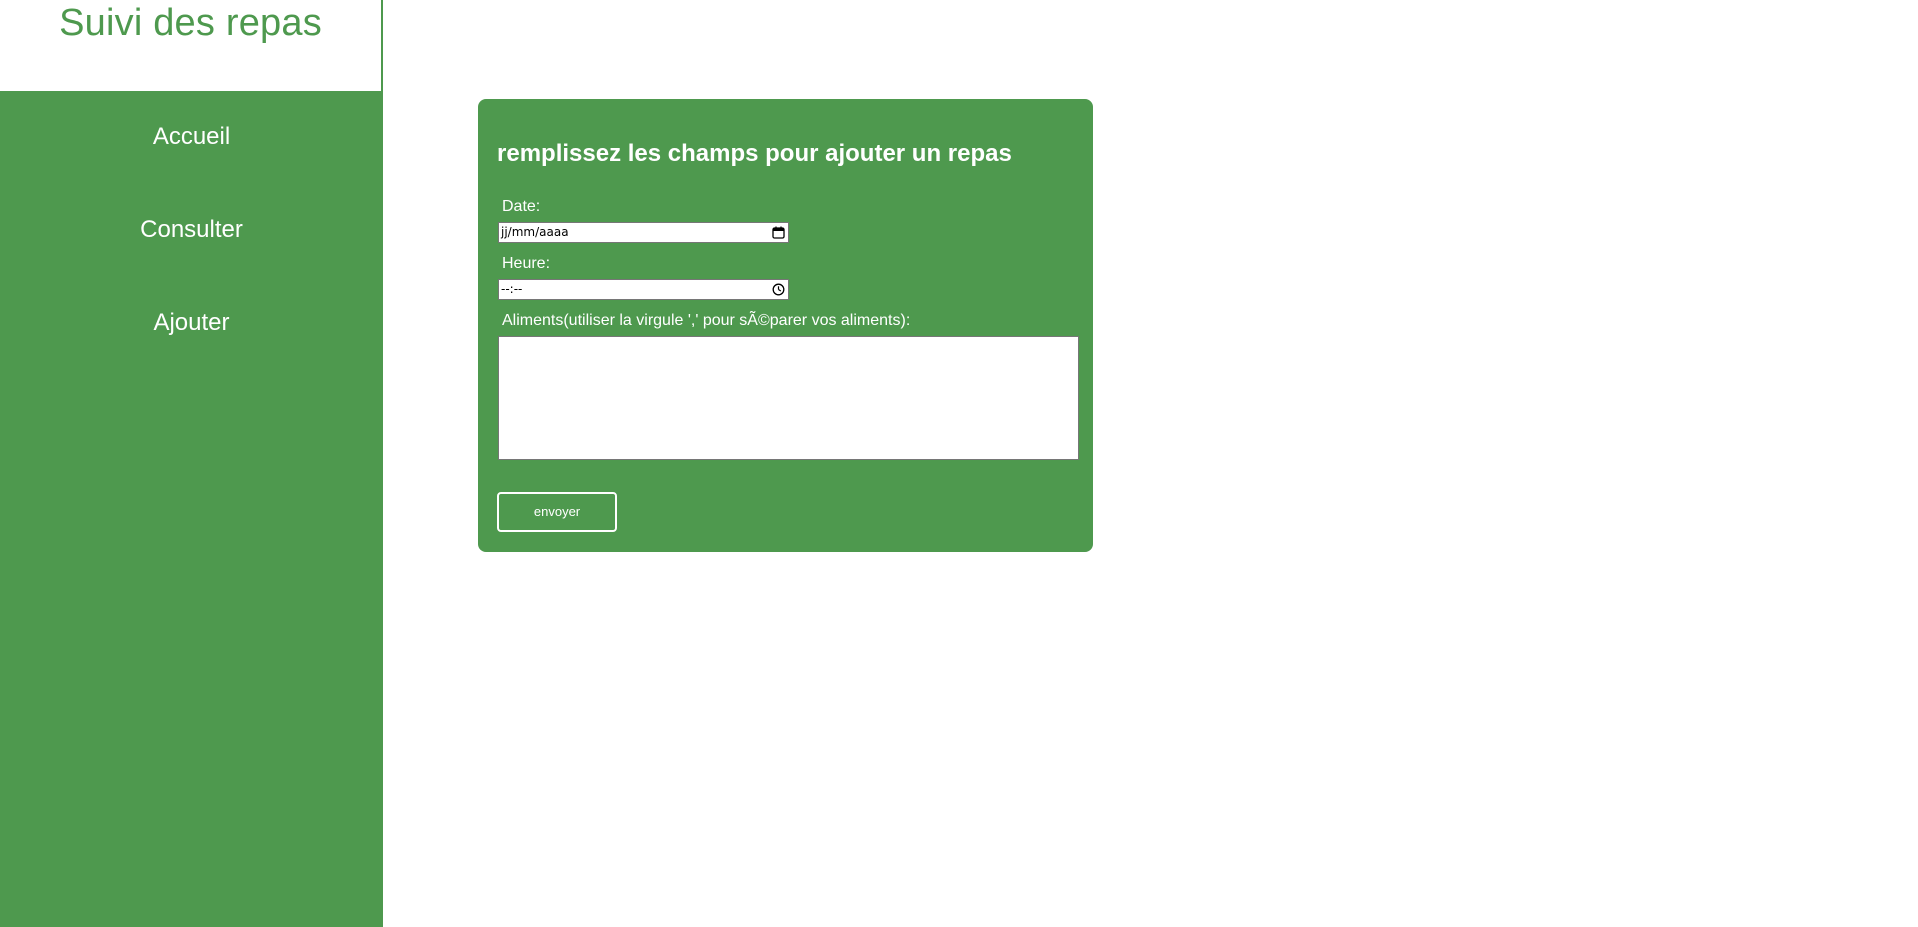 This screenshot has width=1918, height=927. What do you see at coordinates (191, 45) in the screenshot?
I see `brand-header: Suivi des repas` at bounding box center [191, 45].